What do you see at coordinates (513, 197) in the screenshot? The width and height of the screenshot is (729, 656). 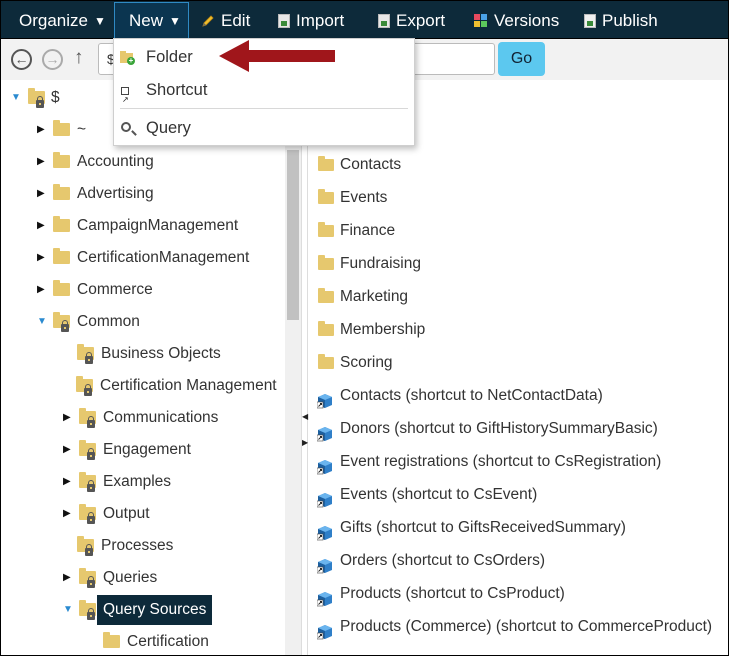 I see `list-item: Events` at bounding box center [513, 197].